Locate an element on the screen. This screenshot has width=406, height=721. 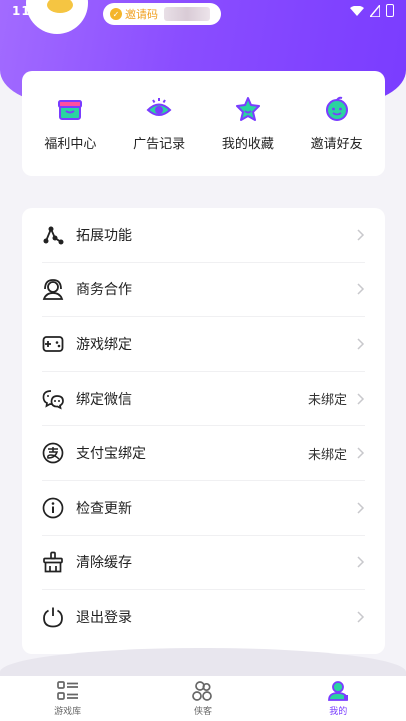
tab-label: 侠客 is located at coordinates (202, 712).